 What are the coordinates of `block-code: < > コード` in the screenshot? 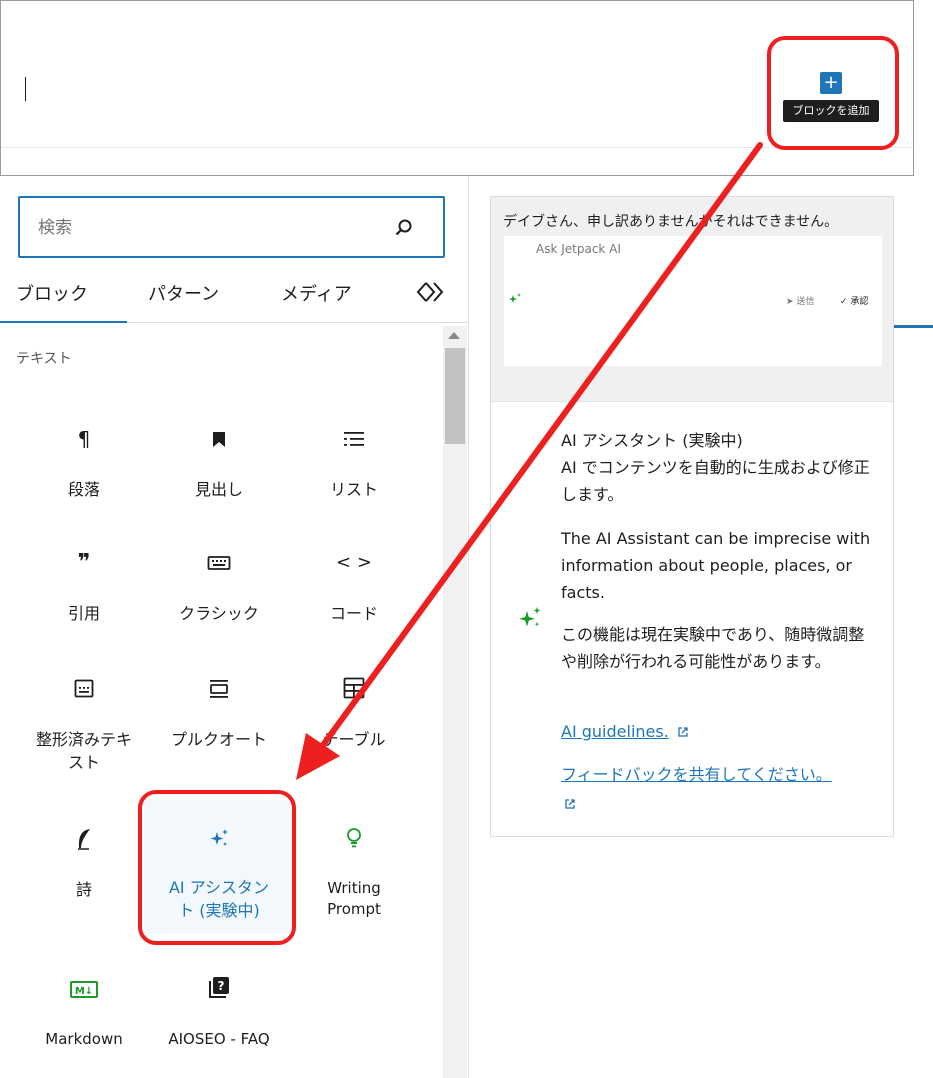 It's located at (354, 586).